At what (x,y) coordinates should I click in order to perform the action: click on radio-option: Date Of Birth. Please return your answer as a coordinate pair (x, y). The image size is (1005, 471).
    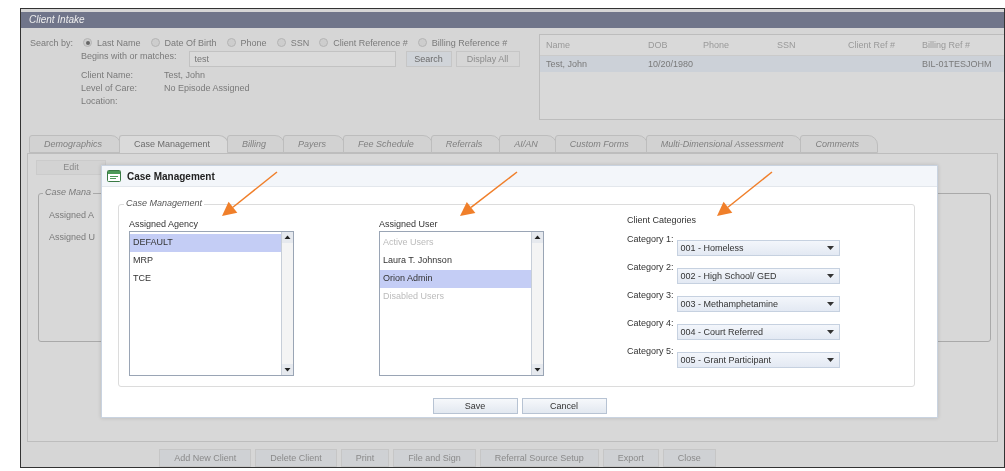
    Looking at the image, I should click on (183, 42).